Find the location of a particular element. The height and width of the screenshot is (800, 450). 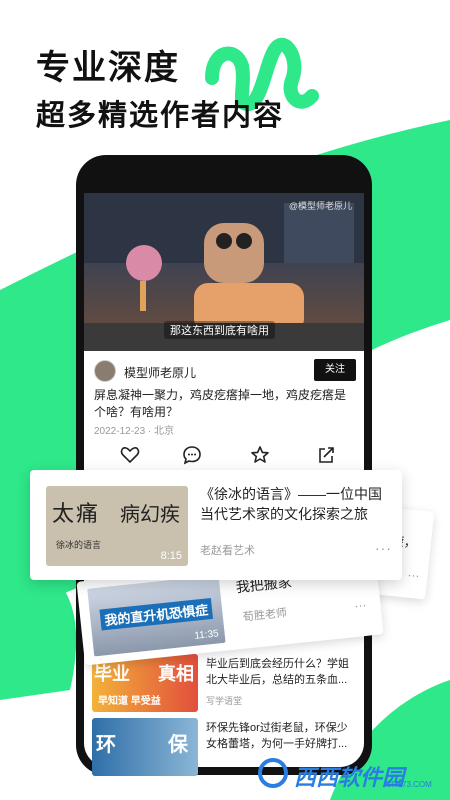

feed-thumbnail: 环 保 is located at coordinates (145, 747).